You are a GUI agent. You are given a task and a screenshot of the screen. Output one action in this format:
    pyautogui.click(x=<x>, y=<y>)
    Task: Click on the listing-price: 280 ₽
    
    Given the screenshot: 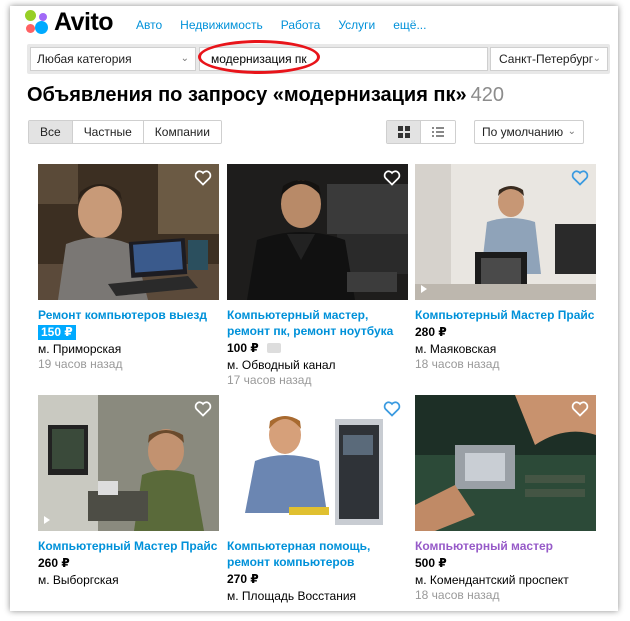 What is the action you would take?
    pyautogui.click(x=431, y=332)
    